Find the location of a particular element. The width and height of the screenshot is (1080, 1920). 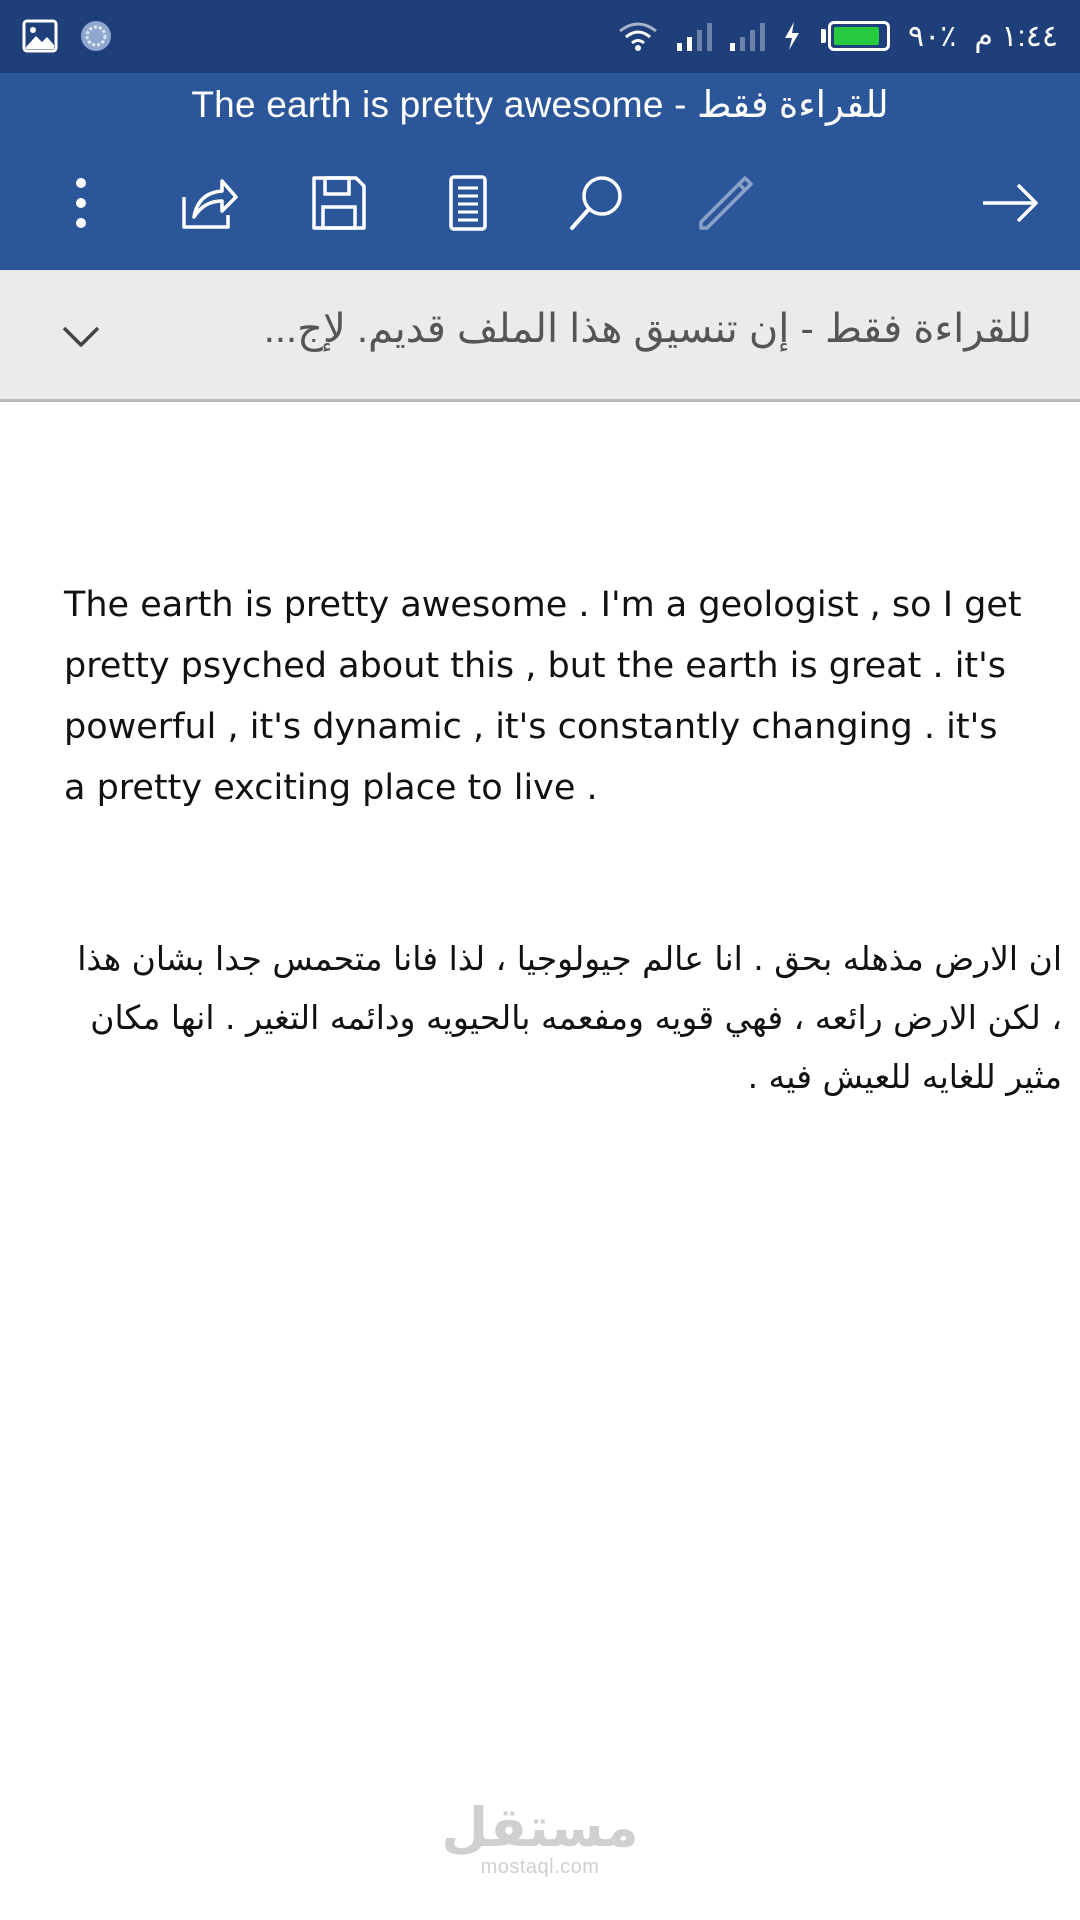

search-icon is located at coordinates (596, 203).